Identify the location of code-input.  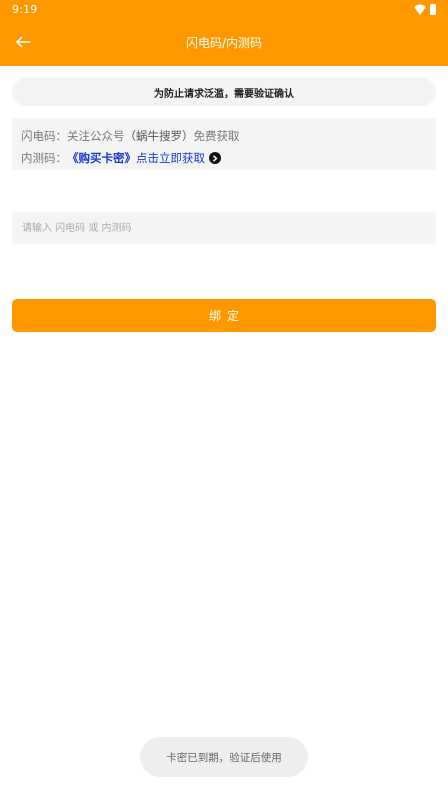
(224, 228).